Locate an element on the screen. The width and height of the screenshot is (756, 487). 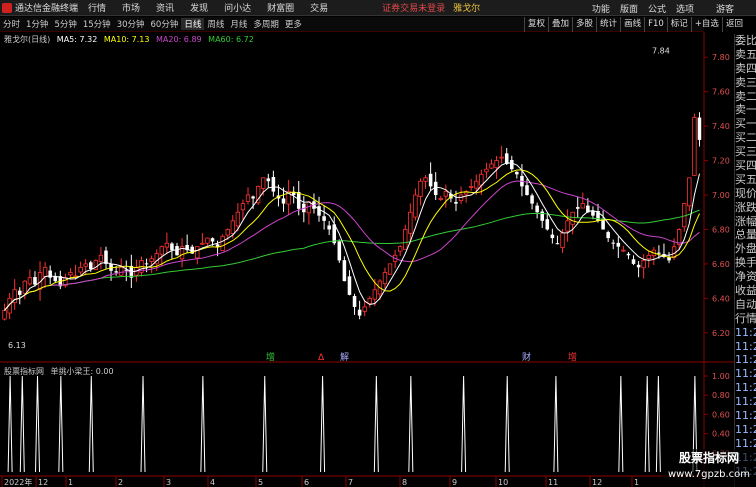
tool-multi-stock: 多股 is located at coordinates (584, 24).